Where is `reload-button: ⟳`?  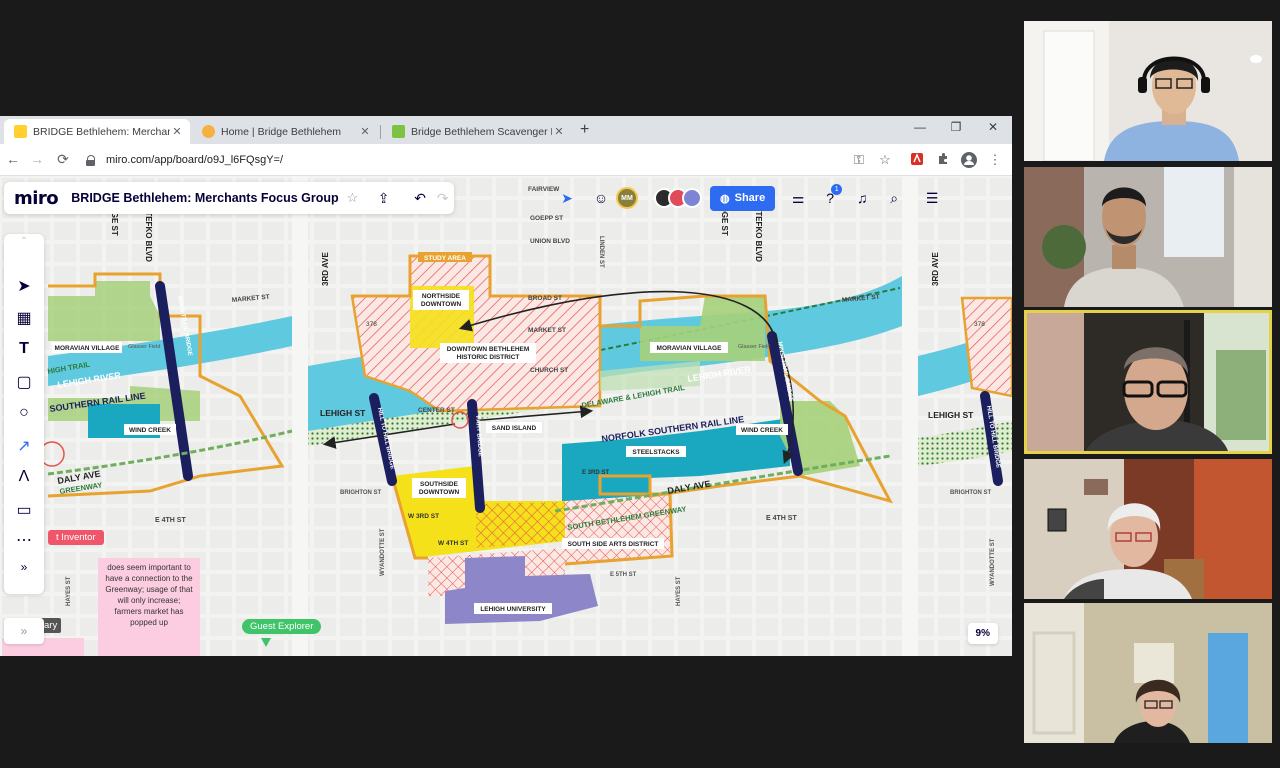
reload-button: ⟳ is located at coordinates (63, 159).